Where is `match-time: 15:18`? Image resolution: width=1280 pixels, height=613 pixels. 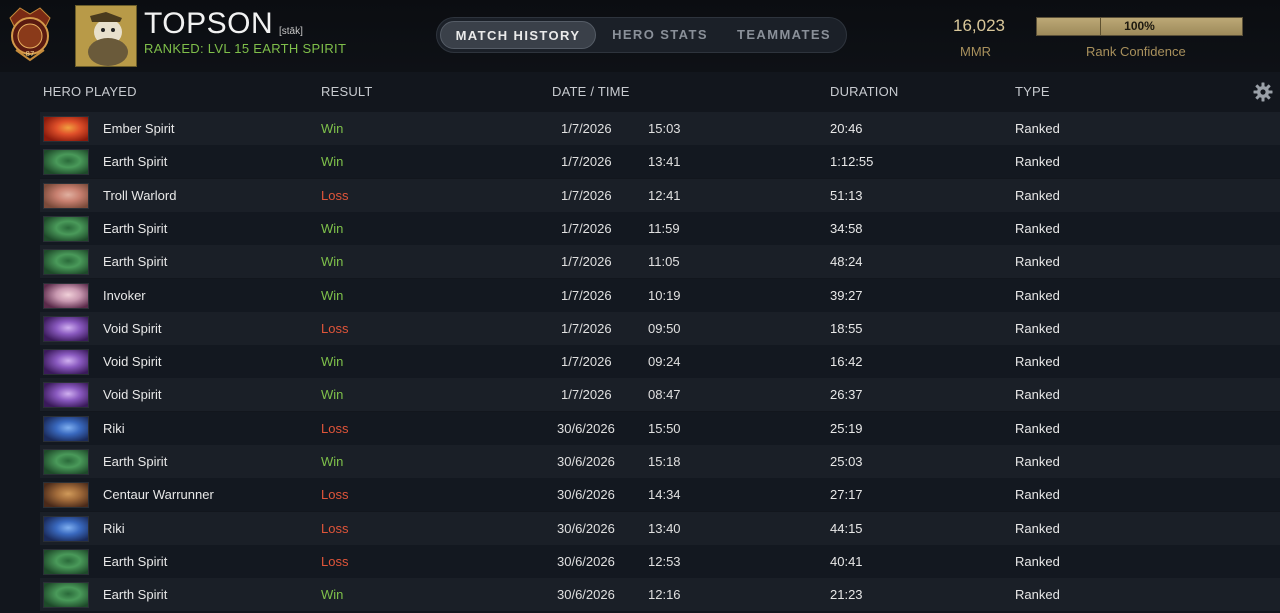 match-time: 15:18 is located at coordinates (664, 461).